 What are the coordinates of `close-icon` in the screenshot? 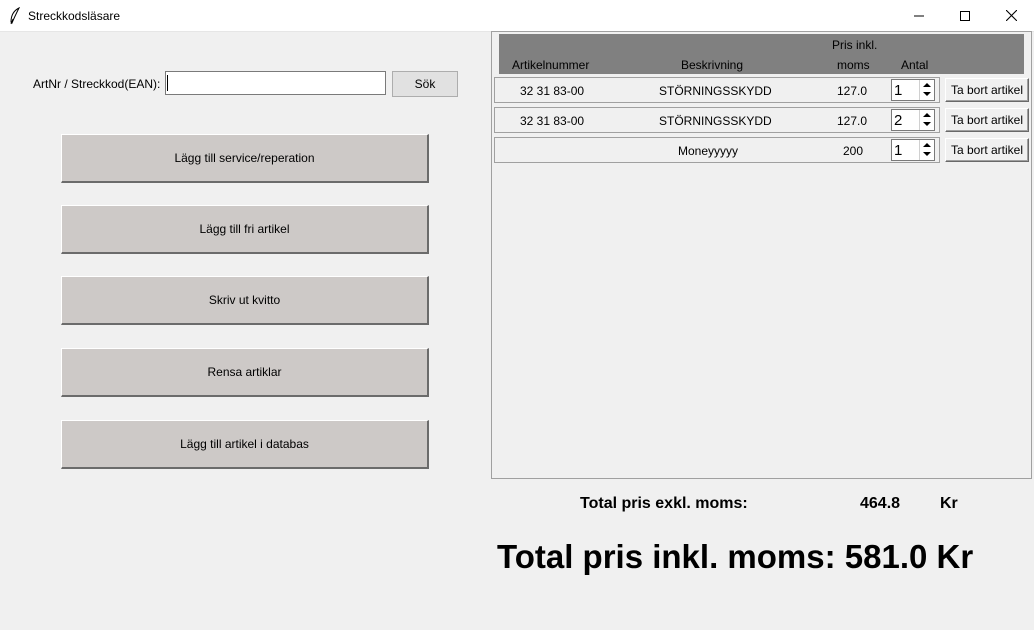 It's located at (1011, 15).